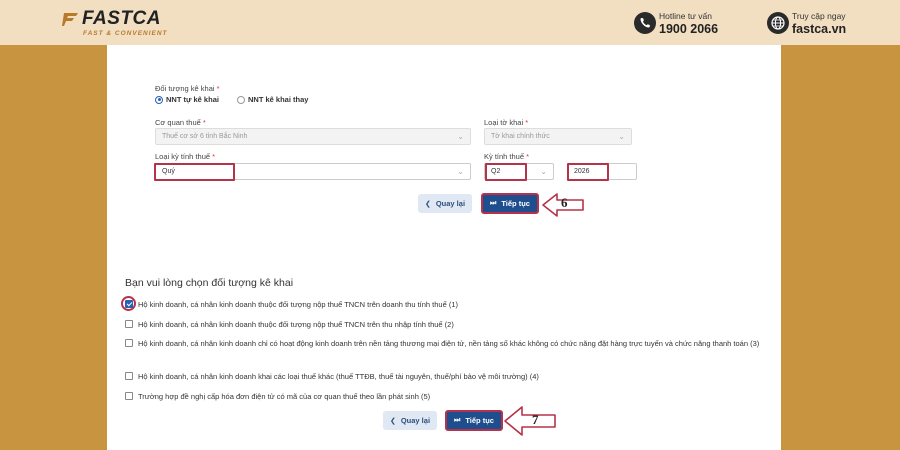 The height and width of the screenshot is (450, 900). Describe the element at coordinates (410, 420) in the screenshot. I see `back-button-2: ❮ Quay lại` at that location.